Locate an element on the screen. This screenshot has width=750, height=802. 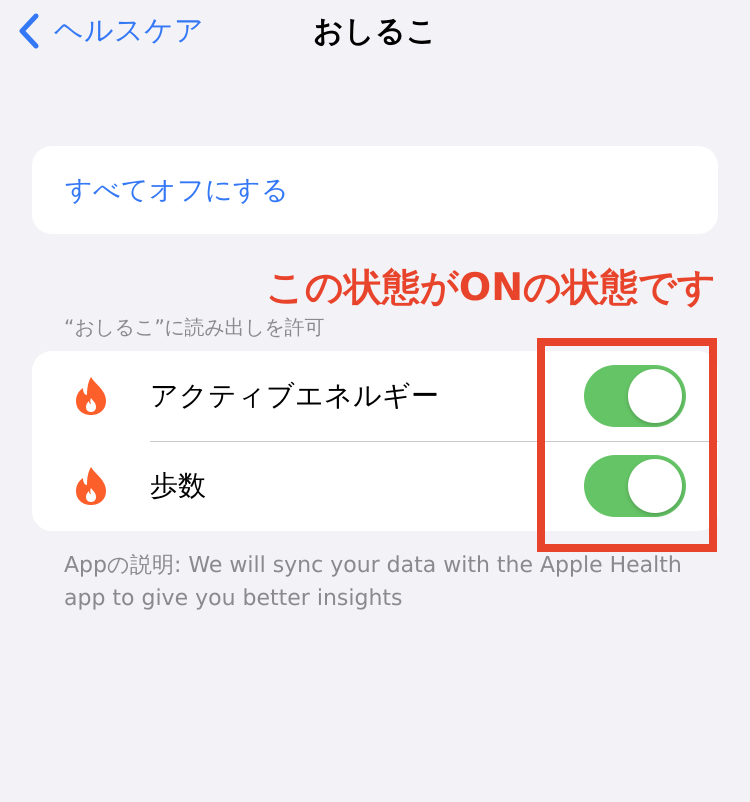
turn-off-all-button: すべてオフにする is located at coordinates (177, 190).